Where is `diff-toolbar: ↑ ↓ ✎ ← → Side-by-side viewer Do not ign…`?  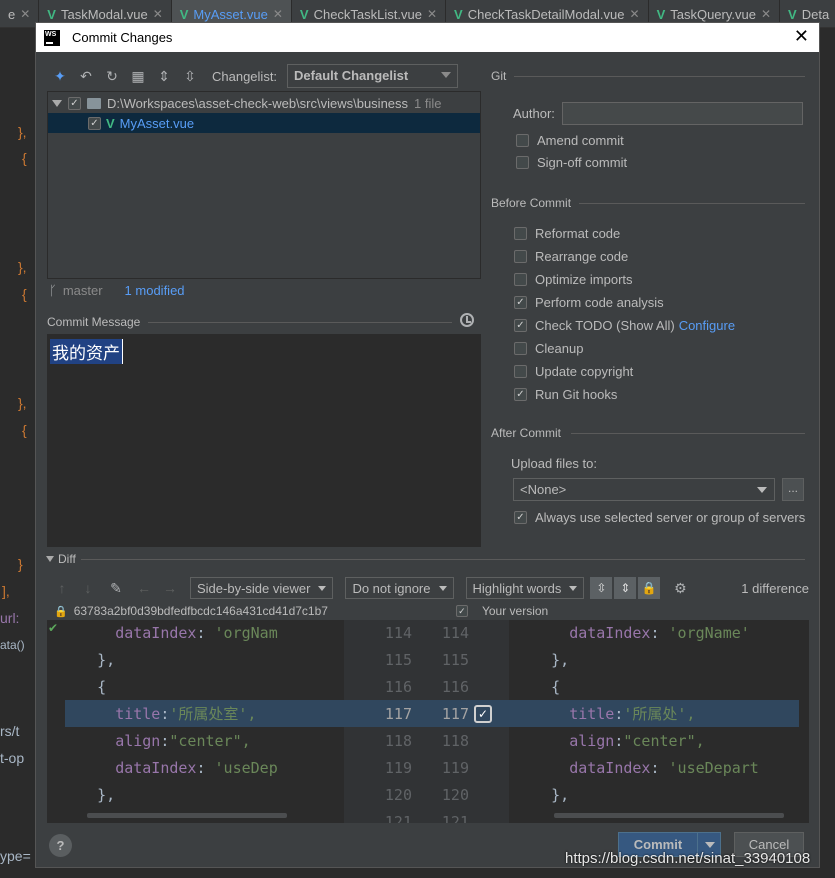
diff-toolbar: ↑ ↓ ✎ ← → Side-by-side viewer Do not ign… is located at coordinates (431, 588).